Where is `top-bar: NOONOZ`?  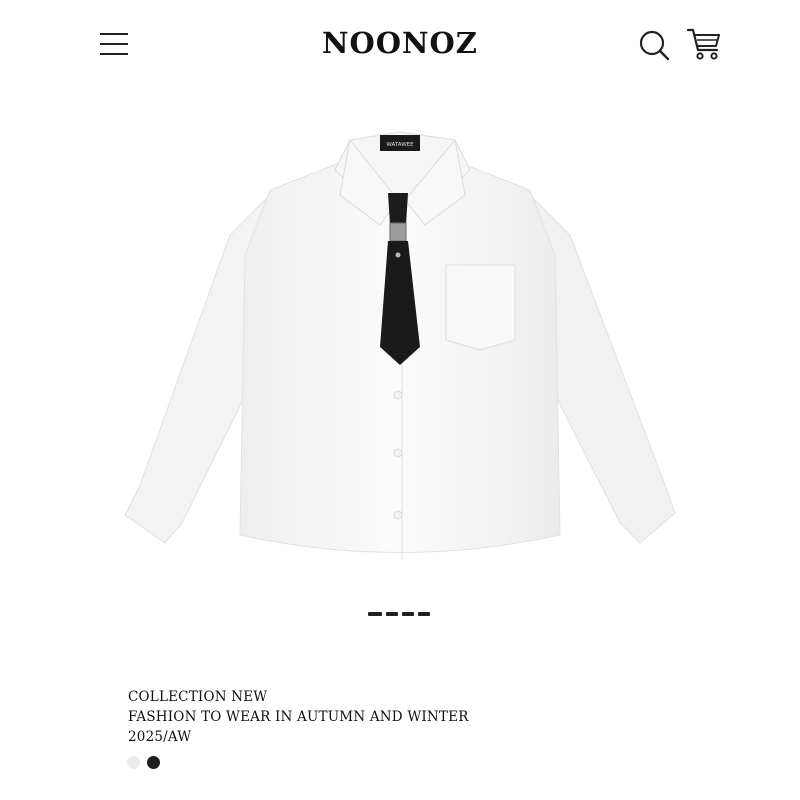 top-bar: NOONOZ is located at coordinates (400, 45).